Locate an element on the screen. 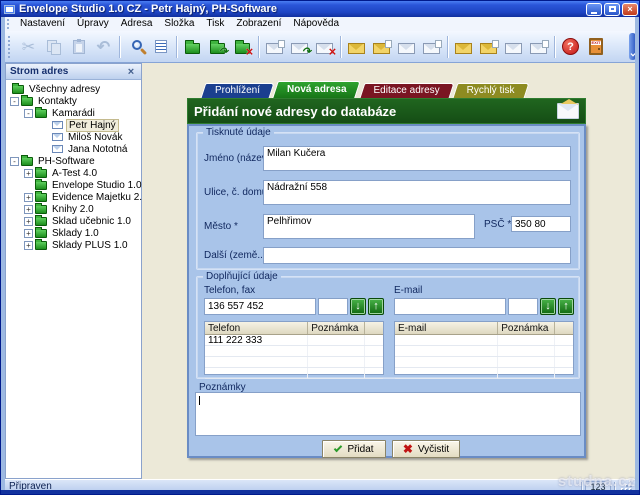 This screenshot has height=495, width=640. email-input is located at coordinates (450, 306).